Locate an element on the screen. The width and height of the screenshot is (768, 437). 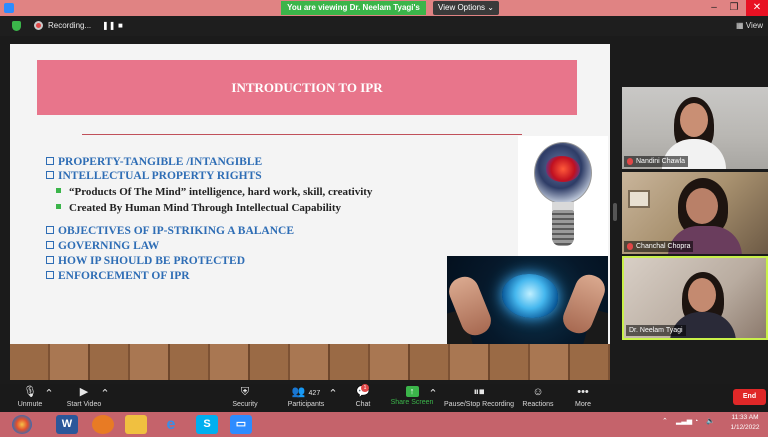
glowing-brain-icon is located at coordinates (530, 296).